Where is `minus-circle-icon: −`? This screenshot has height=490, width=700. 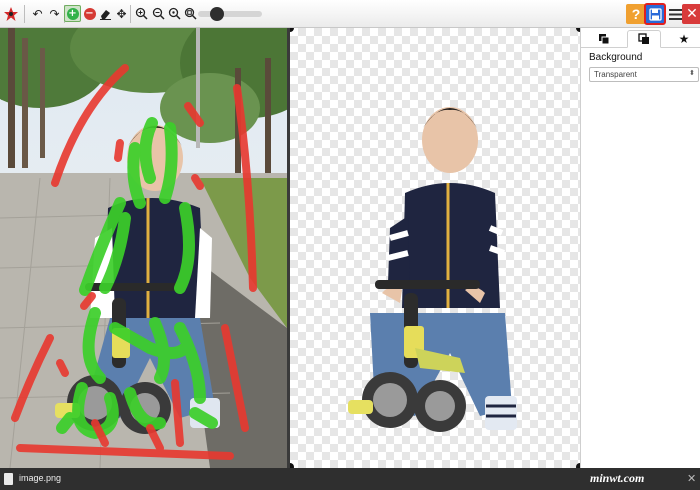 minus-circle-icon: − is located at coordinates (89, 13).